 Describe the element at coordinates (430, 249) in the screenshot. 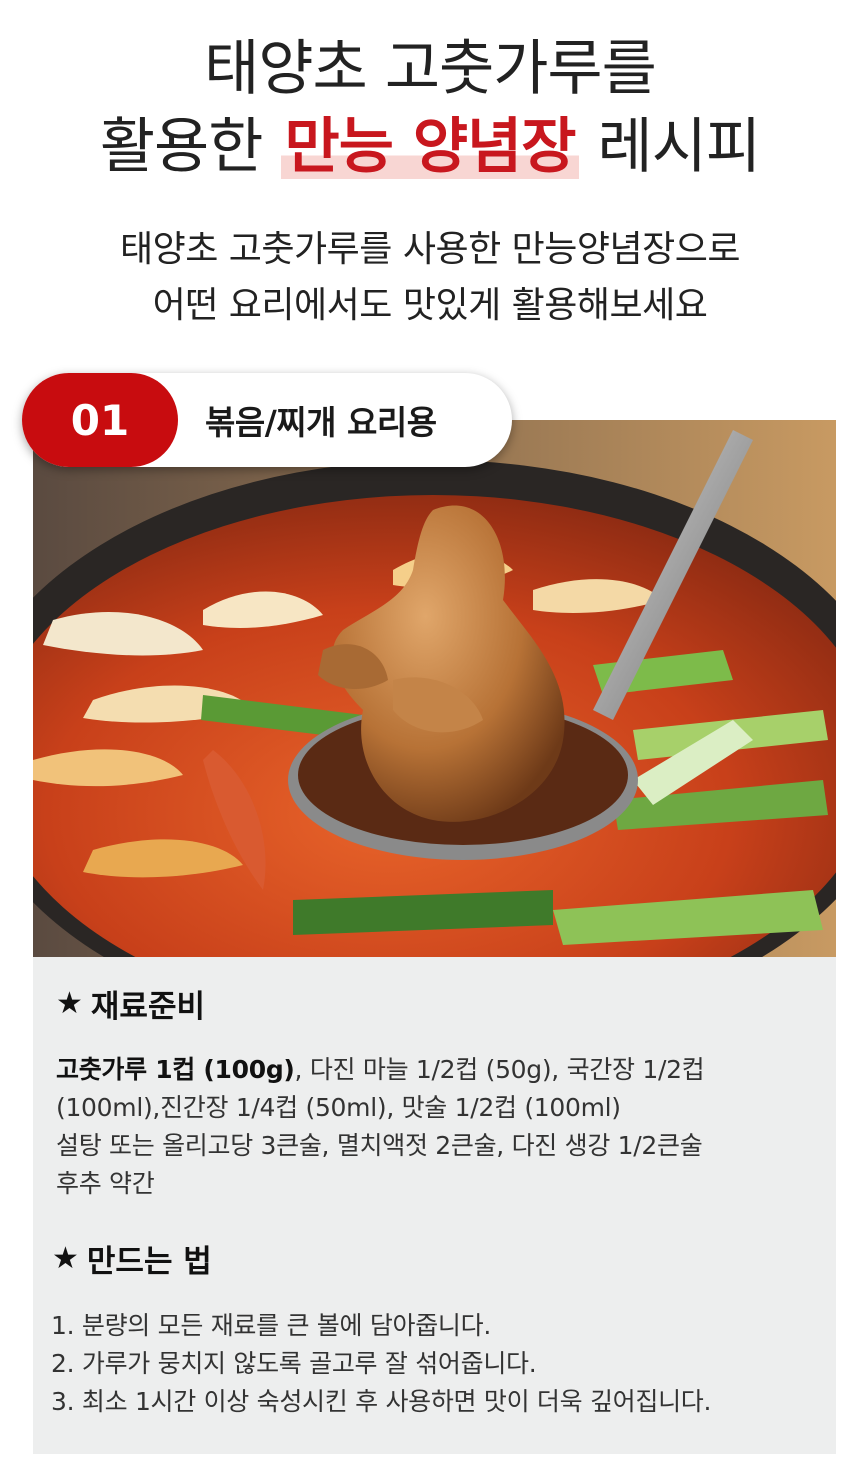

I see `subtitle-line-1: 태양초 고춧가루를 사용한 만능양념장으로` at that location.